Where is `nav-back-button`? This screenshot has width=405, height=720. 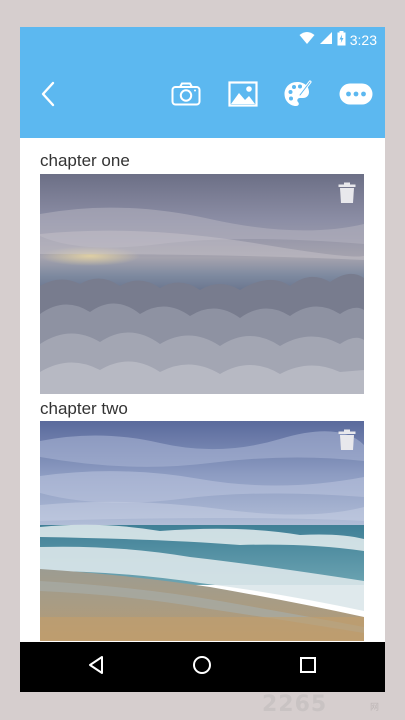
nav-back-button is located at coordinates (96, 667).